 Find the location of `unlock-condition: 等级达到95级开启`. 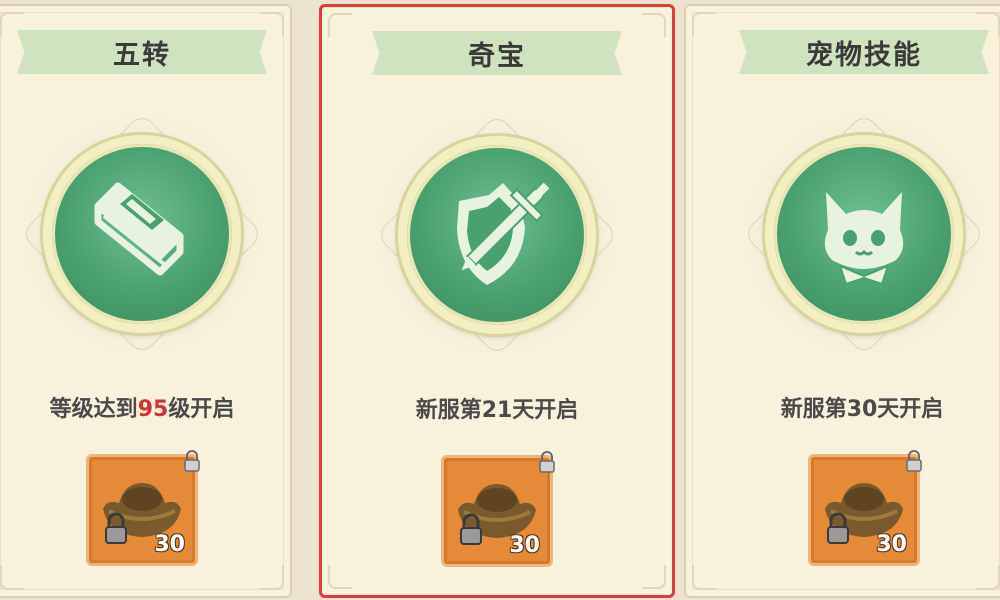

unlock-condition: 等级达到95级开启 is located at coordinates (142, 409).